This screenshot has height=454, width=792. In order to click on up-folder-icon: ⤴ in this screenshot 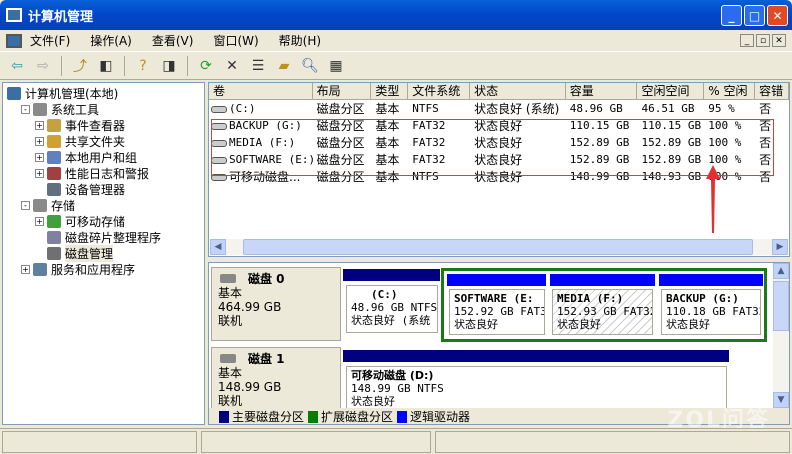, I will do `click(80, 66)`.